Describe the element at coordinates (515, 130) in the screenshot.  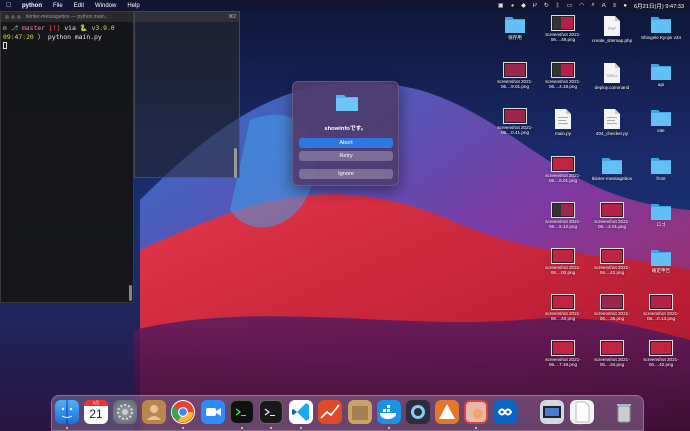
I see `icon-label: screenshot 2021-06....0.41.png` at that location.